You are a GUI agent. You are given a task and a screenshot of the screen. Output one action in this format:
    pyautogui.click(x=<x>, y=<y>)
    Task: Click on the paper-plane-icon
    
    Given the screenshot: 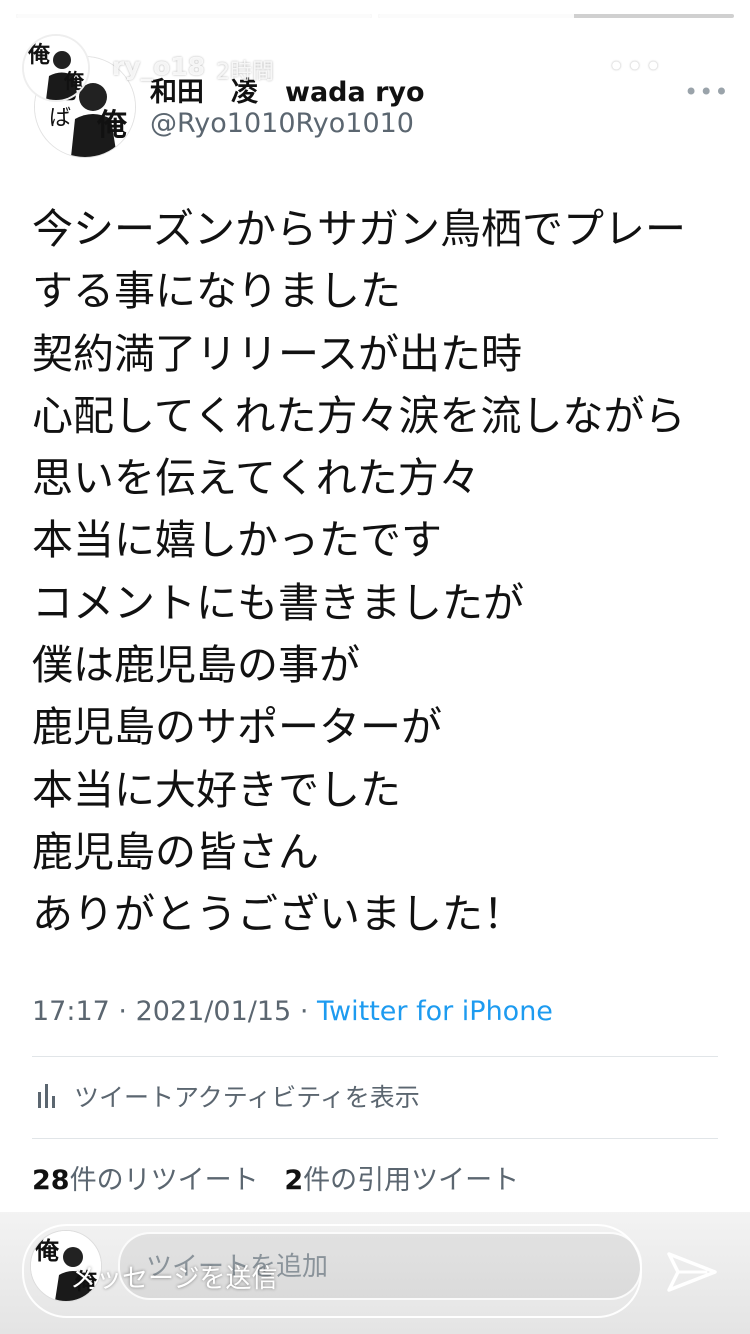 What is the action you would take?
    pyautogui.click(x=692, y=1272)
    